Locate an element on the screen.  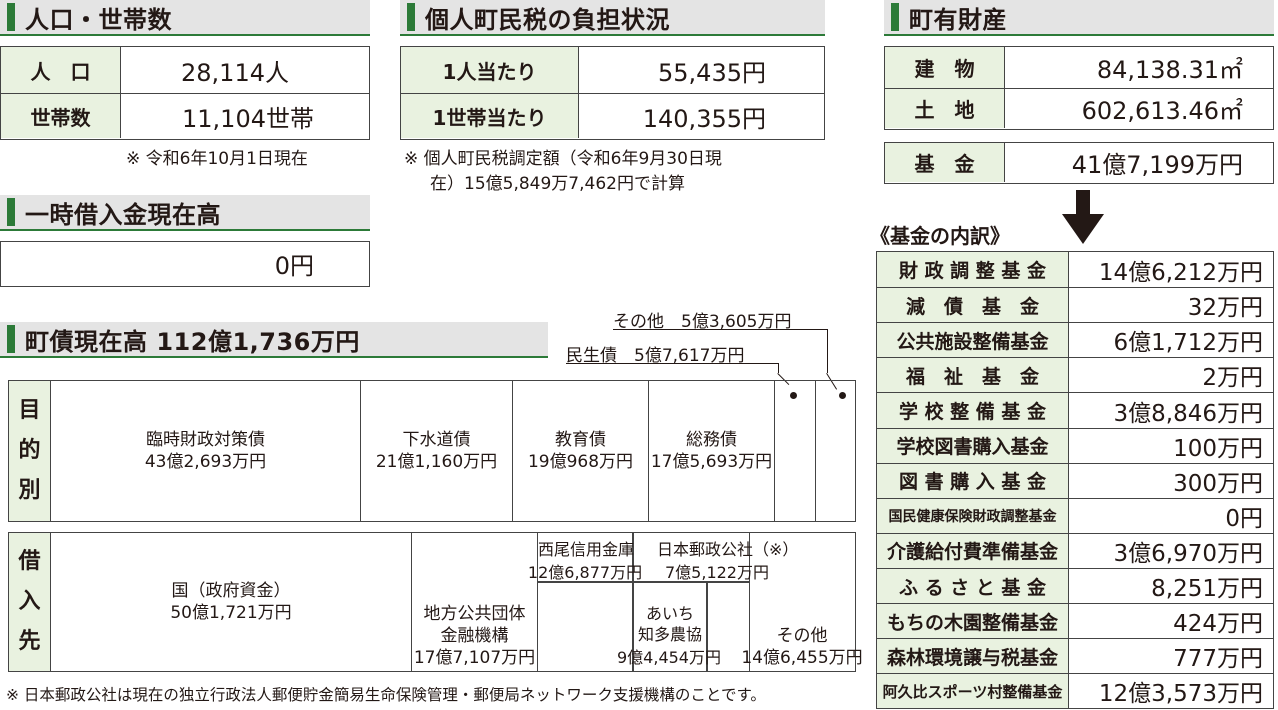
tax-per-person-row: 1人当たり 55,435円 is located at coordinates (612, 70).